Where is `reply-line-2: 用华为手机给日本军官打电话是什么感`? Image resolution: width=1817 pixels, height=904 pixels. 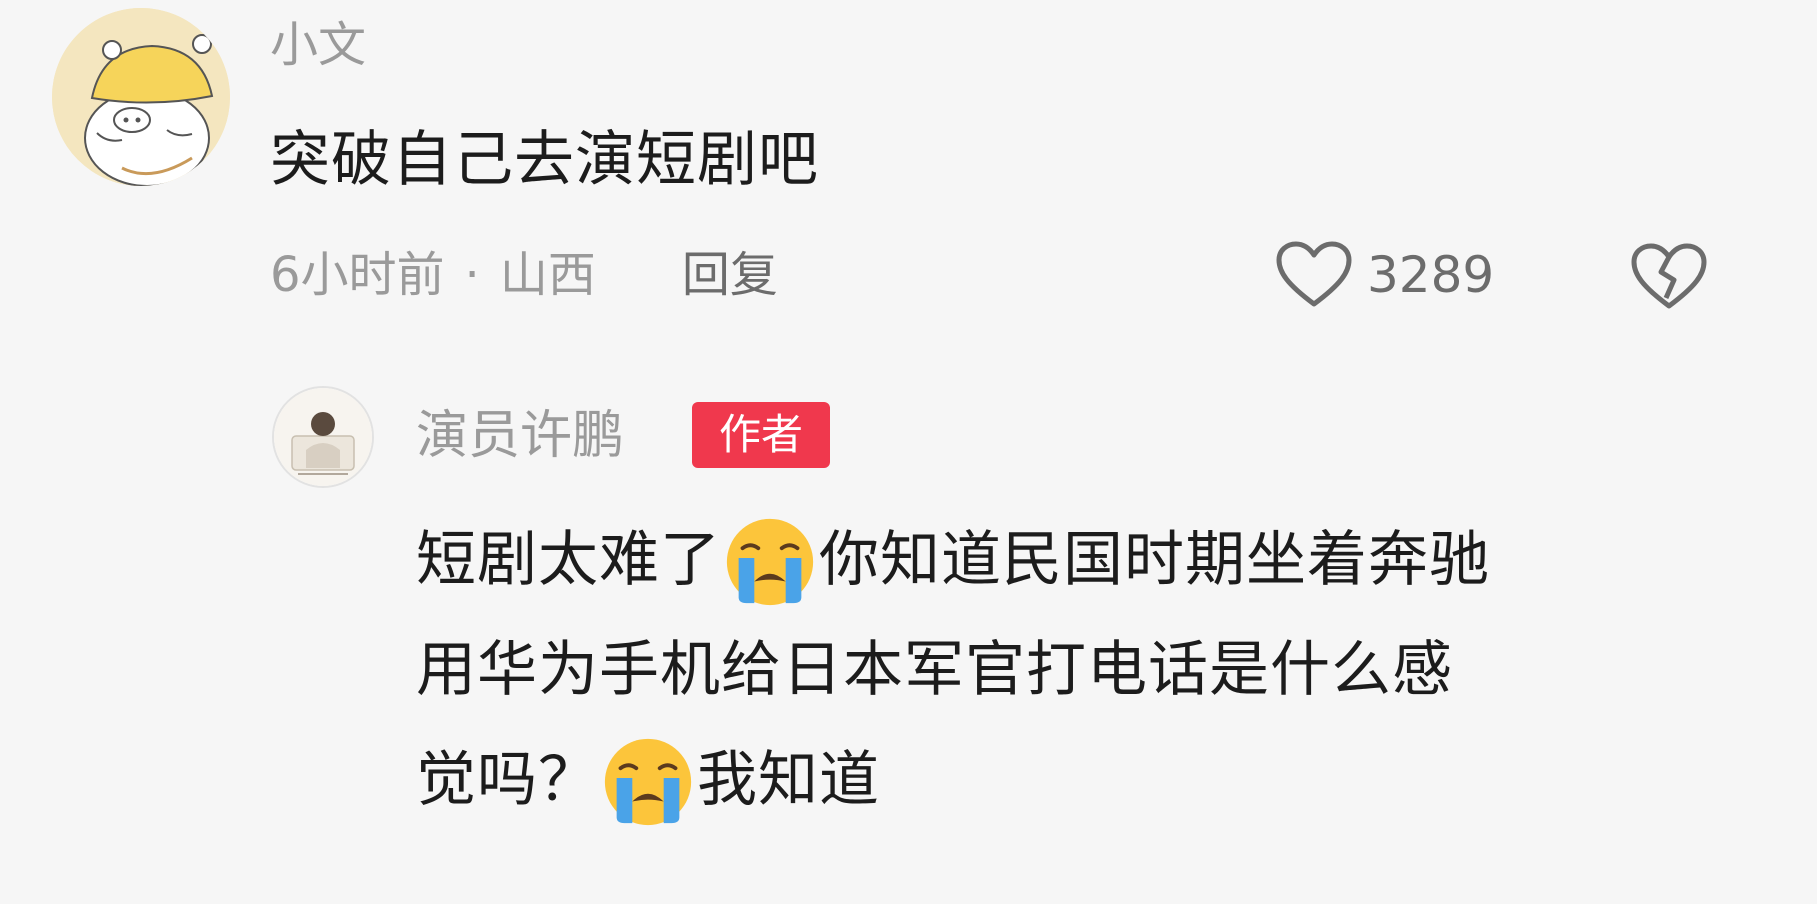
reply-line-2: 用华为手机给日本军官打电话是什么感 is located at coordinates (1081, 670).